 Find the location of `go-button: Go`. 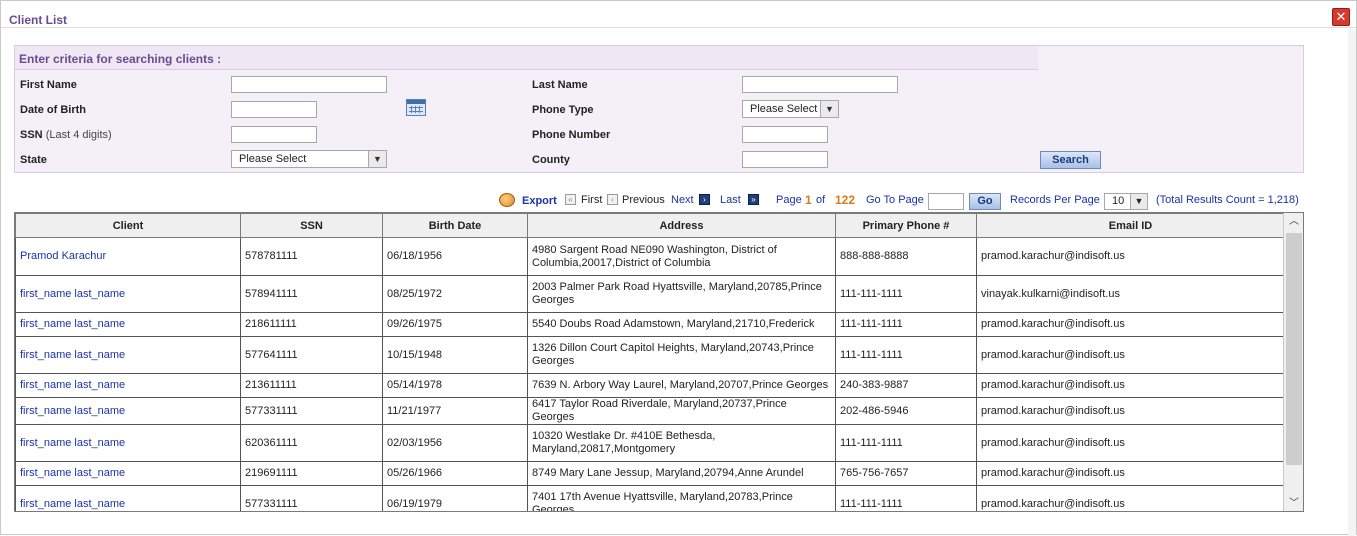

go-button: Go is located at coordinates (985, 201).